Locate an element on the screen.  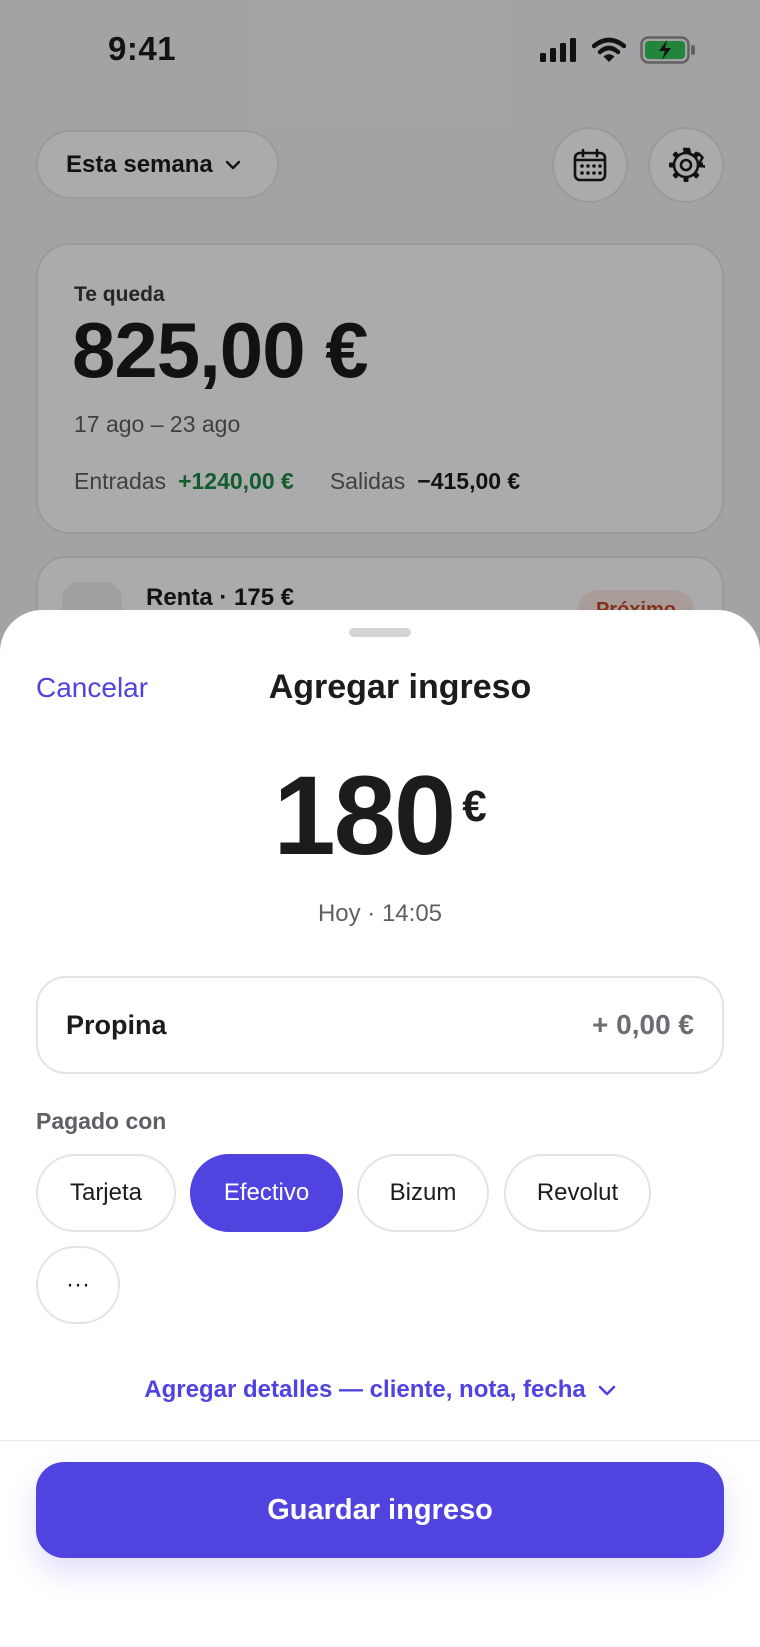
payment-chip-tarjeta: Tarjeta is located at coordinates (106, 1193).